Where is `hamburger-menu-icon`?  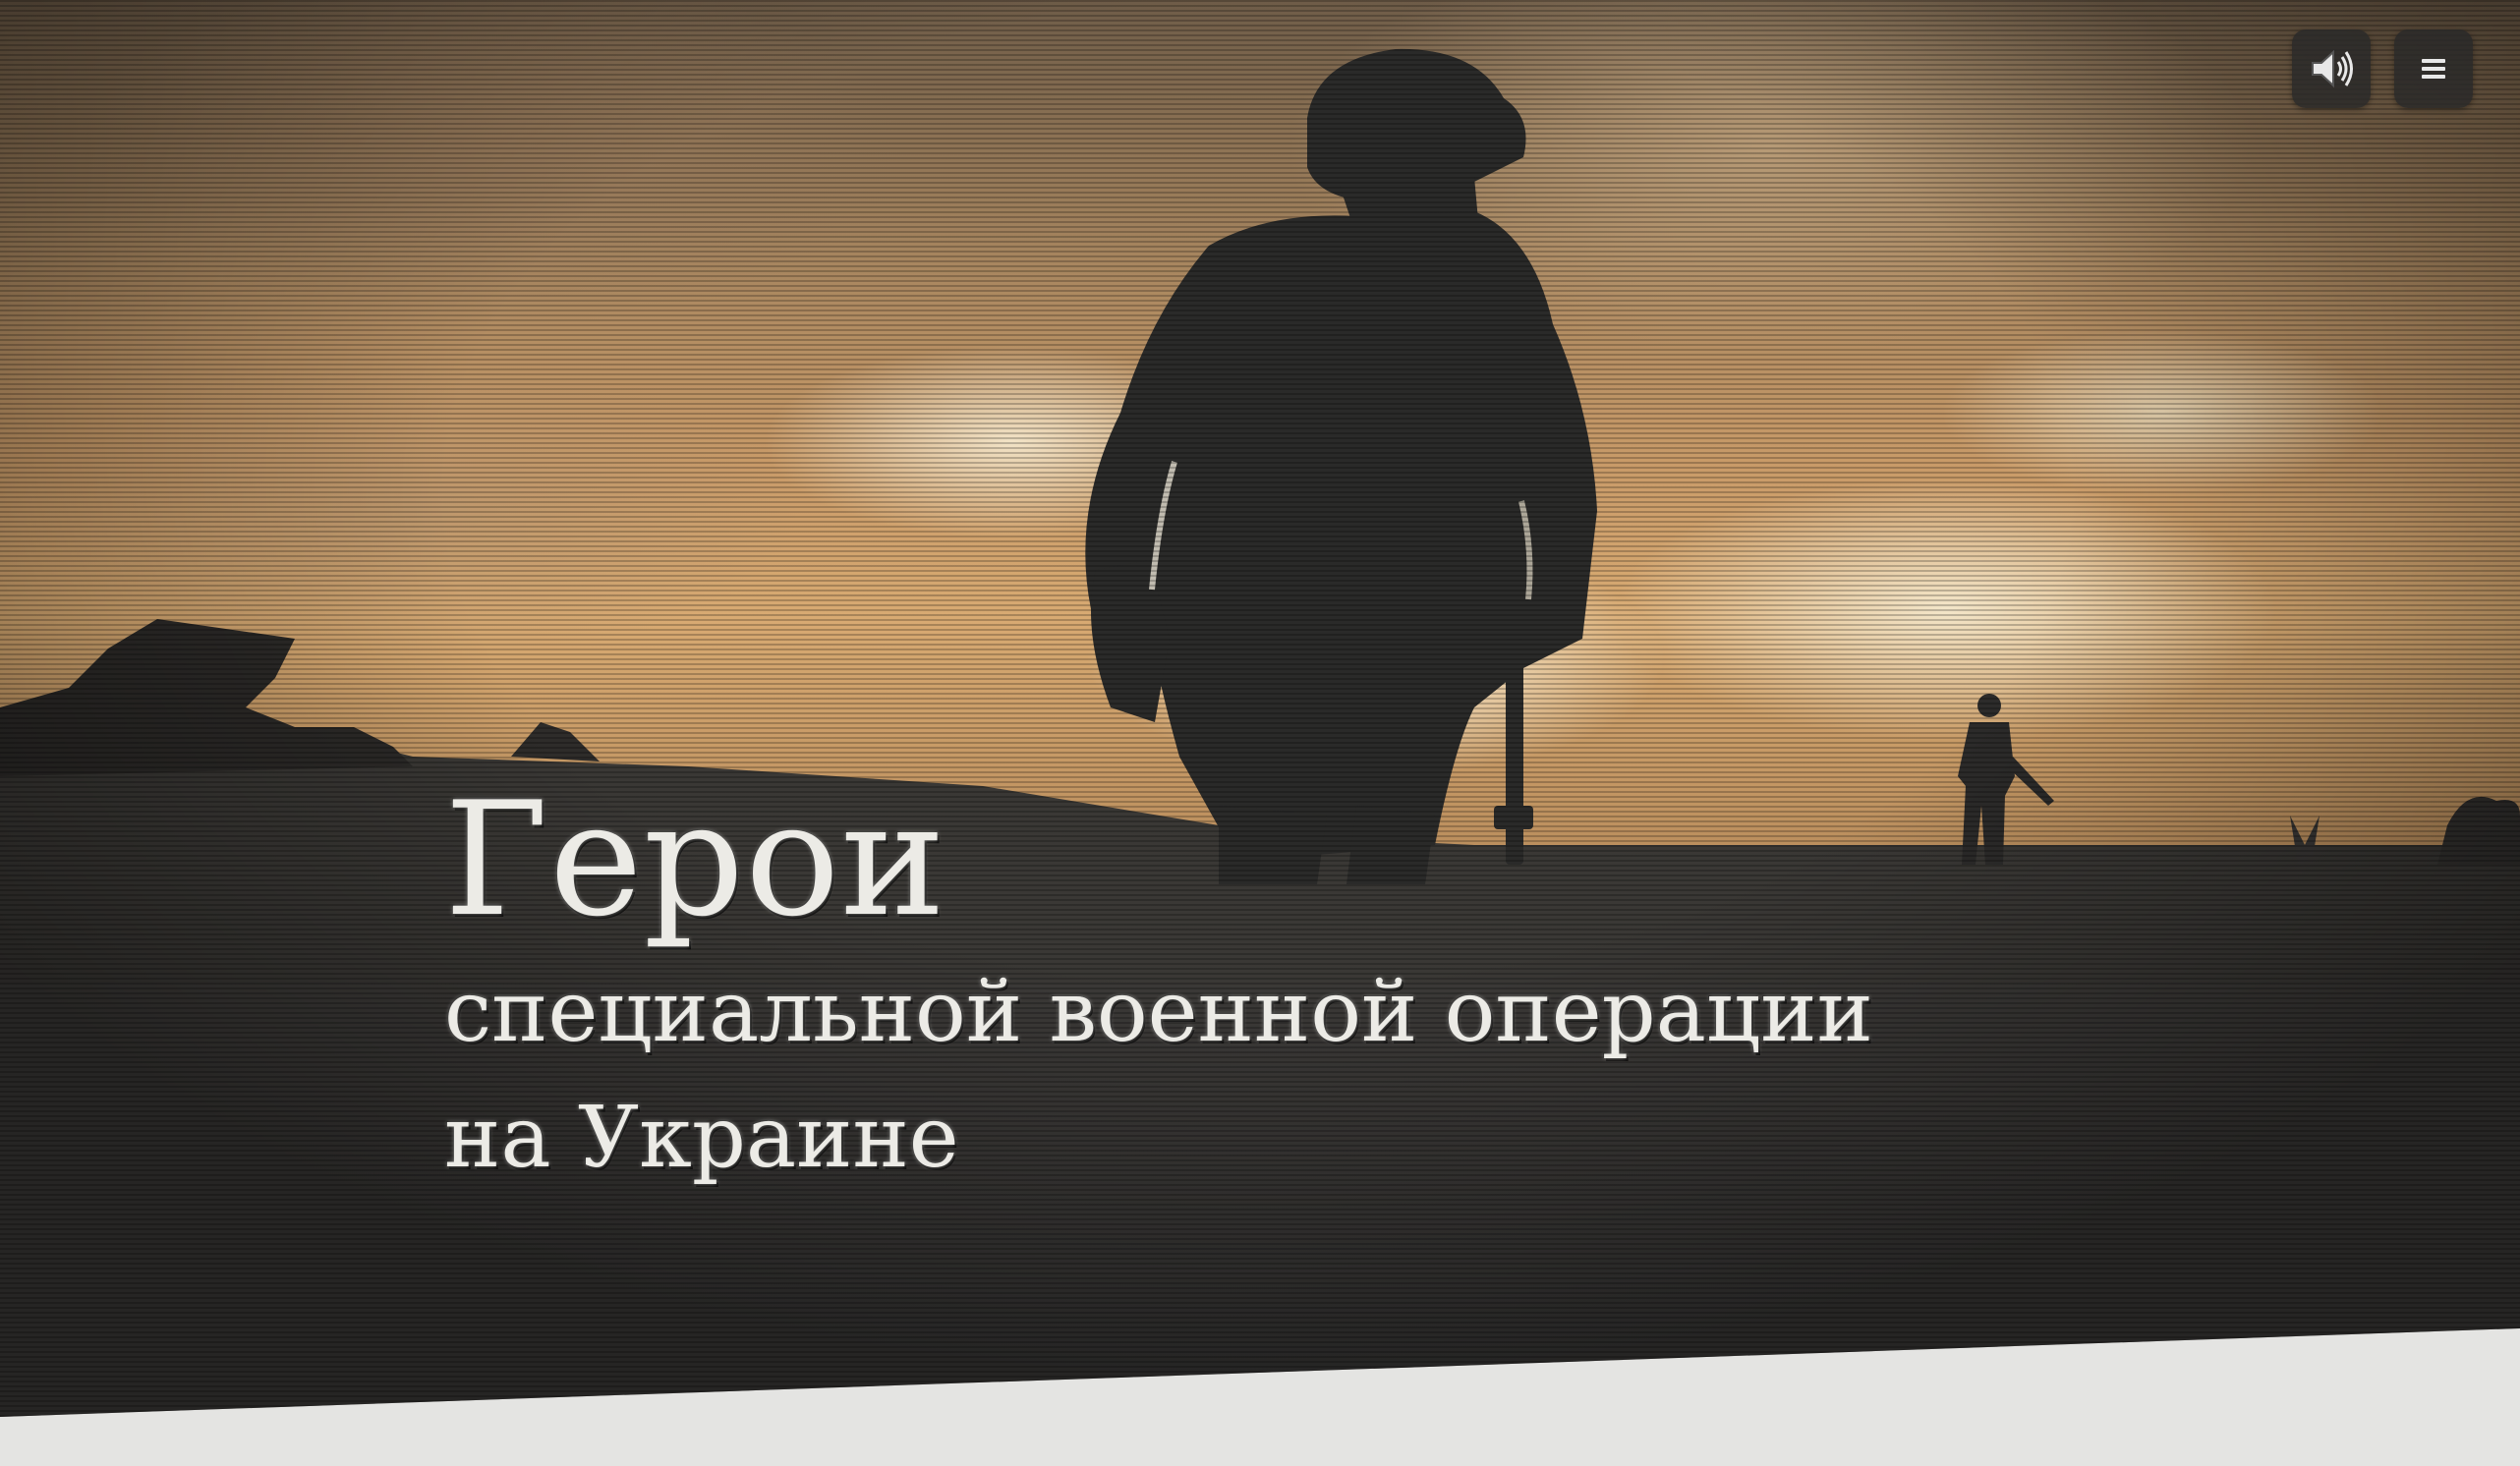 hamburger-menu-icon is located at coordinates (2433, 69).